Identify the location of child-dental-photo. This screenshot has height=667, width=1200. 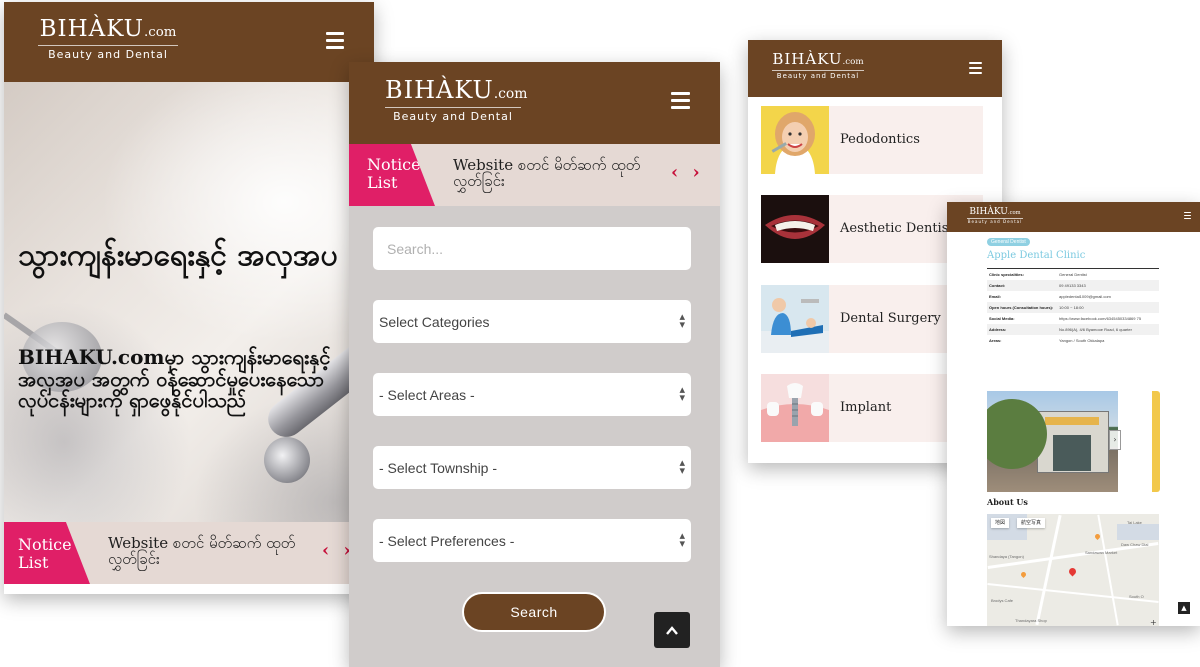
(795, 140).